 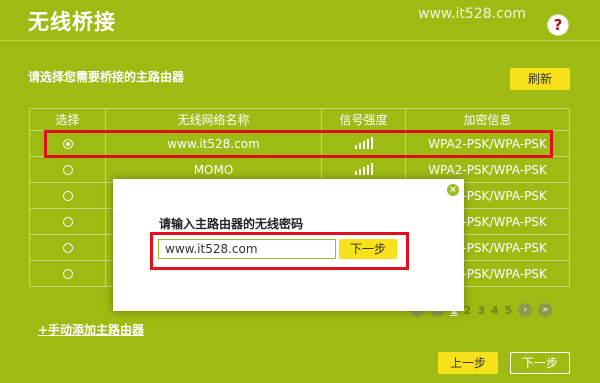 What do you see at coordinates (300, 40) in the screenshot?
I see `header-divider` at bounding box center [300, 40].